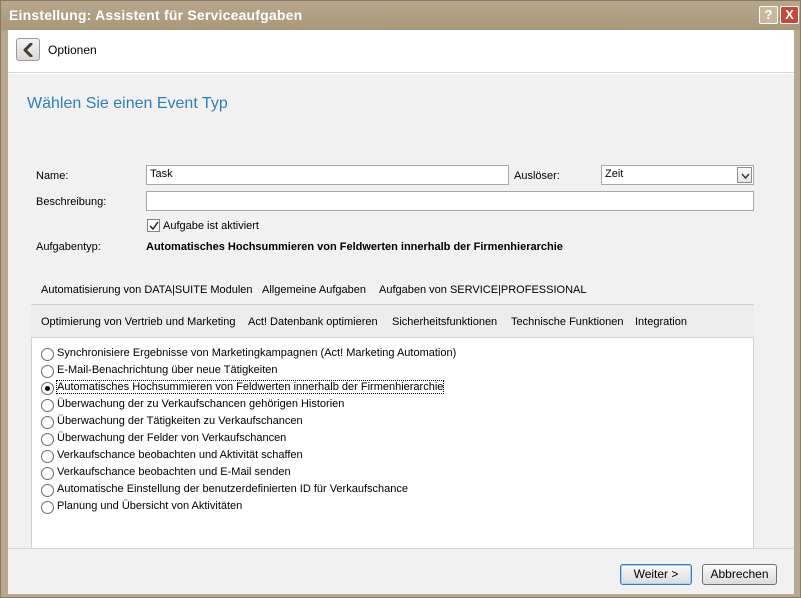 This screenshot has width=801, height=598. What do you see at coordinates (72, 50) in the screenshot?
I see `nav-label: Optionen` at bounding box center [72, 50].